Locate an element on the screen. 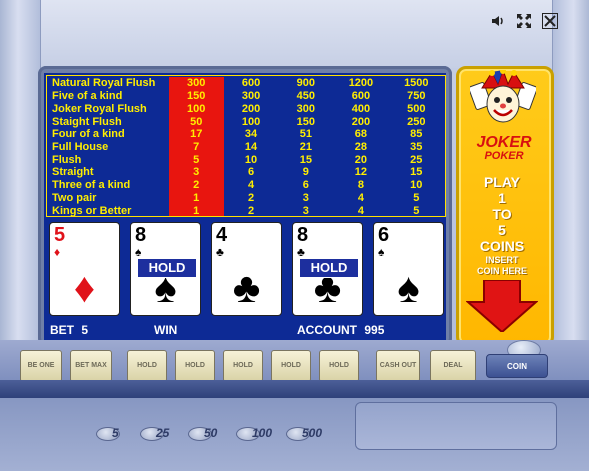 This screenshot has height=471, width=589. paytable-row: Five of a kind 150 300 450 600 750 is located at coordinates (246, 96).